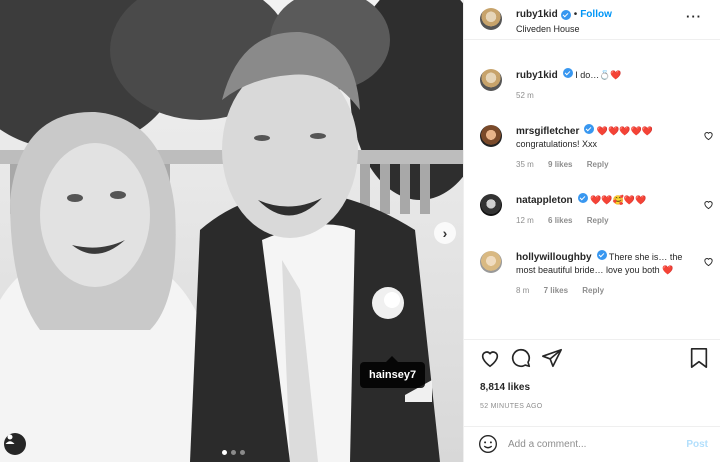 Image resolution: width=720 pixels, height=462 pixels. What do you see at coordinates (522, 290) in the screenshot?
I see `comment-time: 8 m` at bounding box center [522, 290].